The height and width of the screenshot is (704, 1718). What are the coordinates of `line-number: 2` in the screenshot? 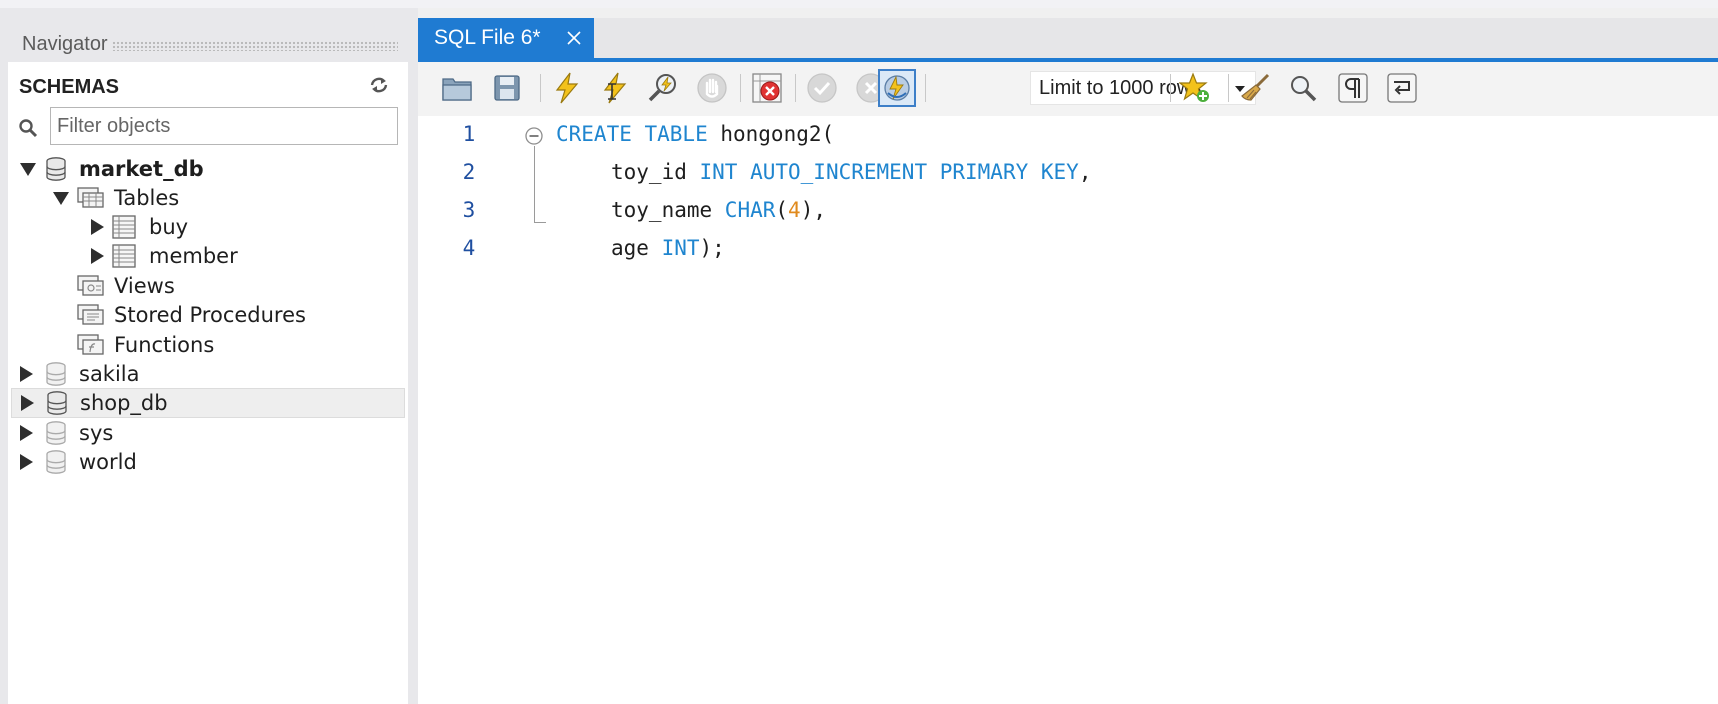 It's located at (469, 172).